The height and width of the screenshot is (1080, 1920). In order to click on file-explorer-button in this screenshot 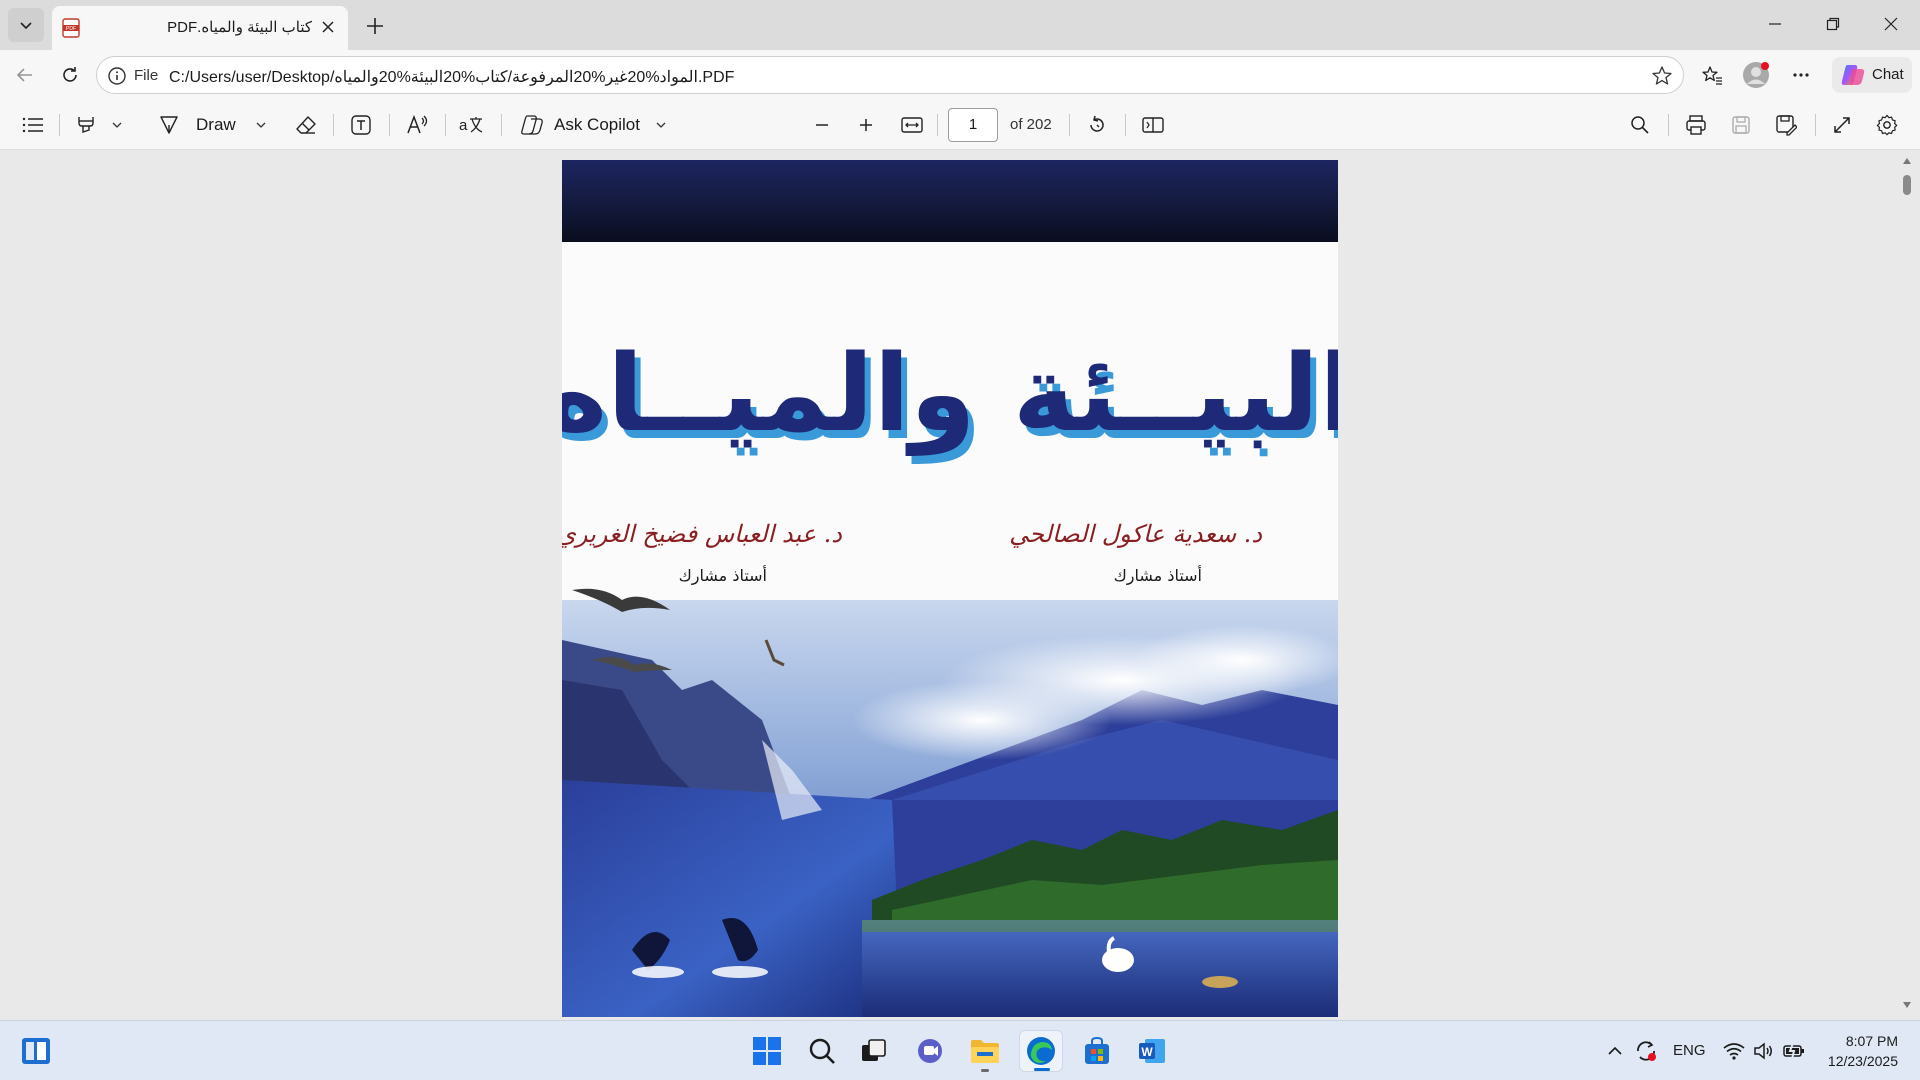, I will do `click(985, 1051)`.